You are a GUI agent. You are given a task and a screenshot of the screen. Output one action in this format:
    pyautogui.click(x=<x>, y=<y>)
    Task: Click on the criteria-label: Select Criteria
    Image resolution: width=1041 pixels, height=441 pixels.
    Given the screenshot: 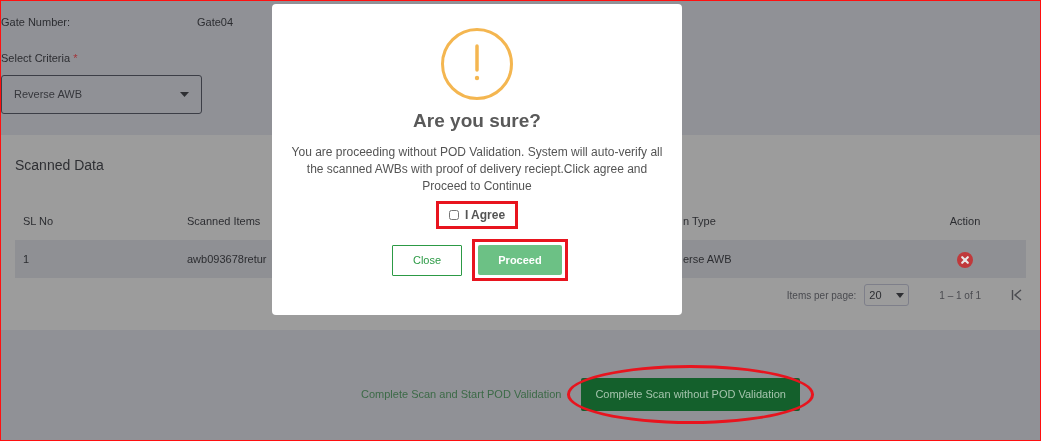 What is the action you would take?
    pyautogui.click(x=36, y=58)
    